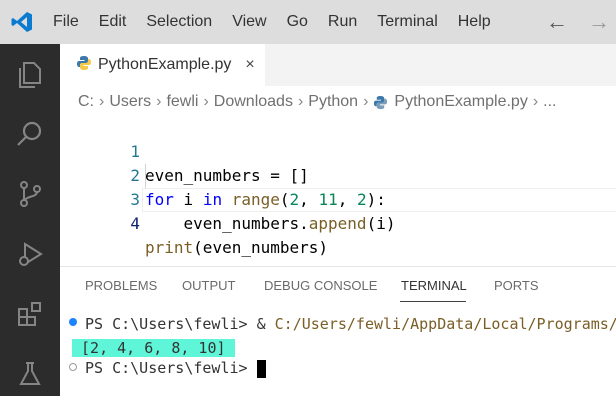  I want to click on terminal-cursor, so click(261, 368).